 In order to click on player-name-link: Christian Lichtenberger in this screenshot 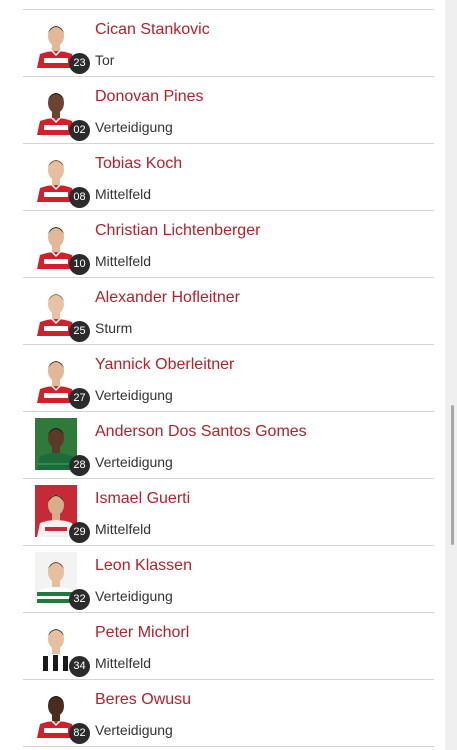, I will do `click(177, 231)`.